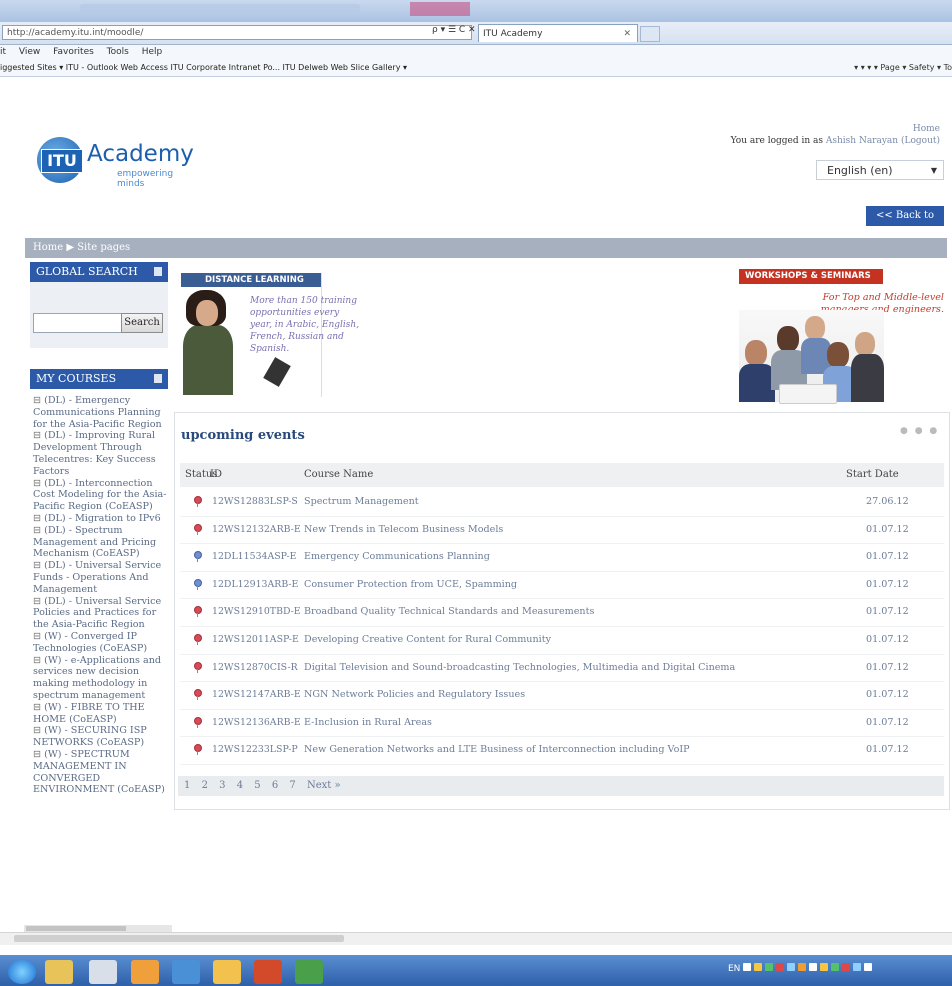 Image resolution: width=952 pixels, height=986 pixels. I want to click on explorer-folder-icon, so click(103, 972).